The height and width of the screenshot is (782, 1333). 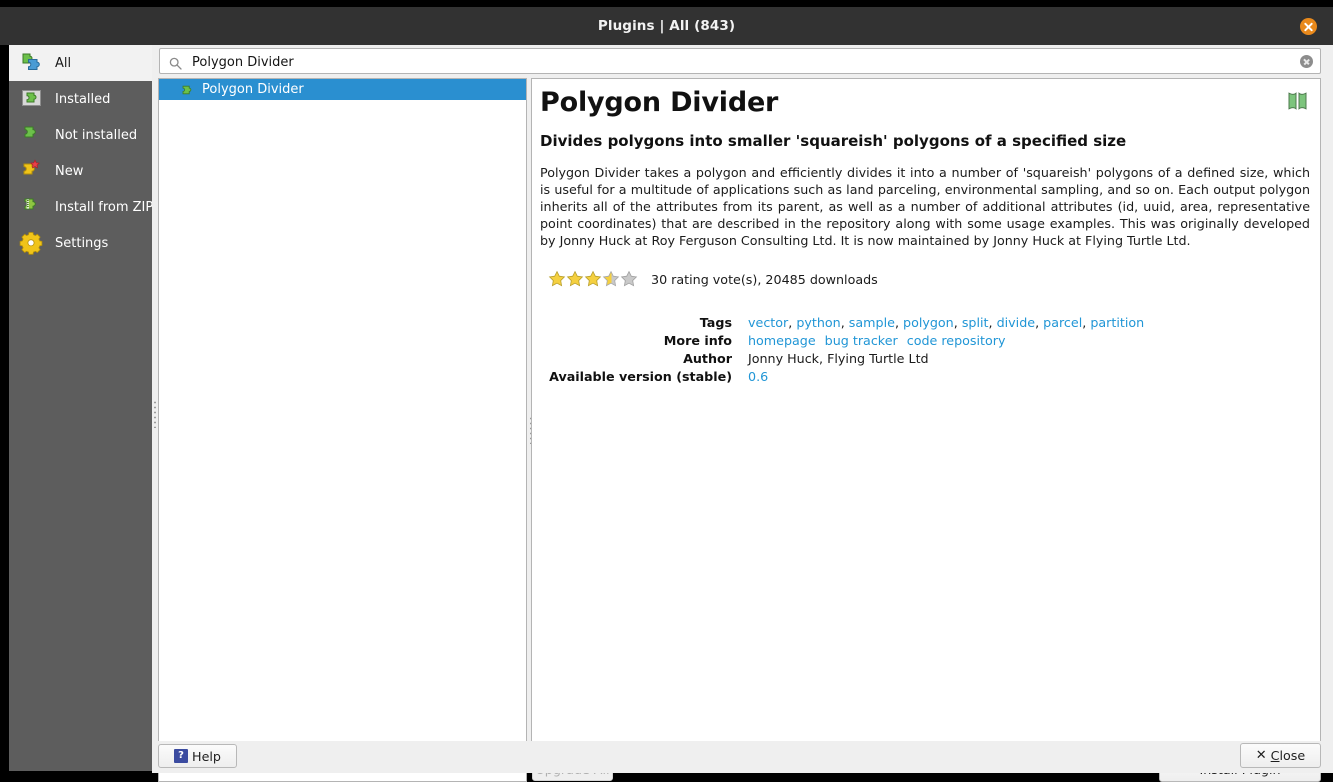 What do you see at coordinates (697, 340) in the screenshot?
I see `more-info-label: More info` at bounding box center [697, 340].